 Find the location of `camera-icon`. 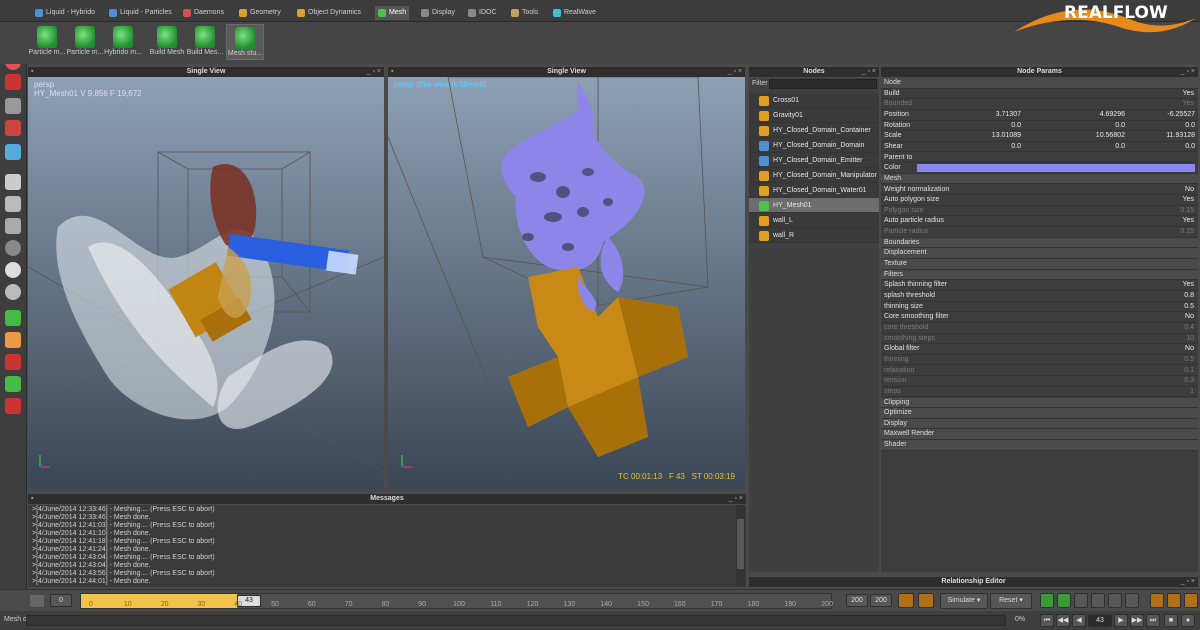

camera-icon is located at coordinates (1132, 600).